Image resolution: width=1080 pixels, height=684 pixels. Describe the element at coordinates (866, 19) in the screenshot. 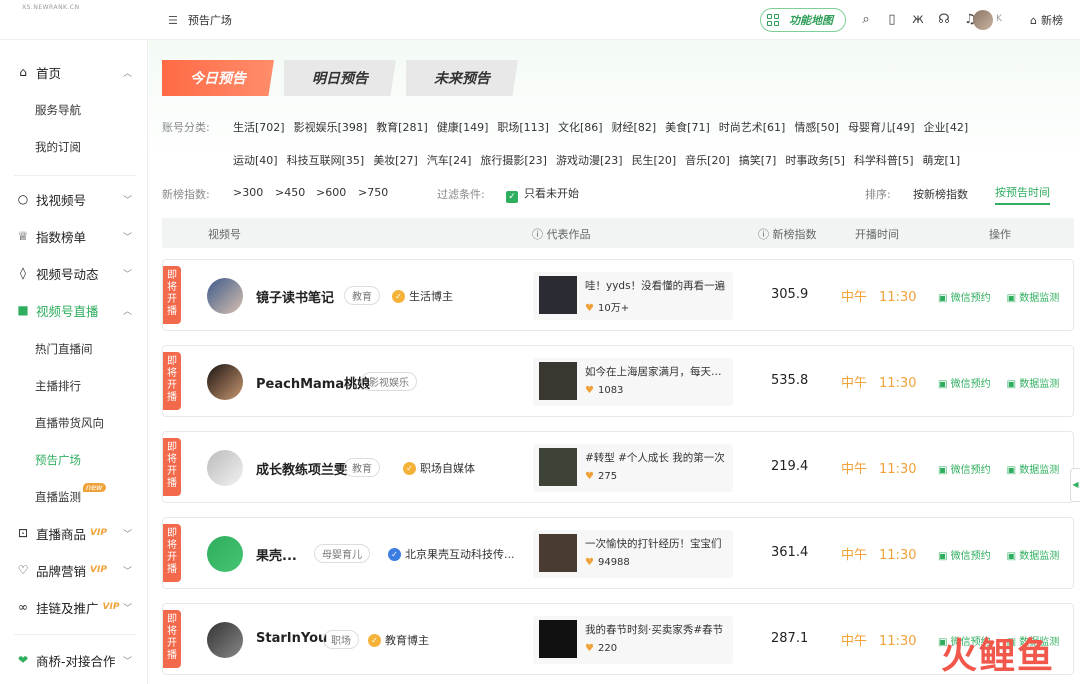

I see `search-icon: ⌕` at that location.